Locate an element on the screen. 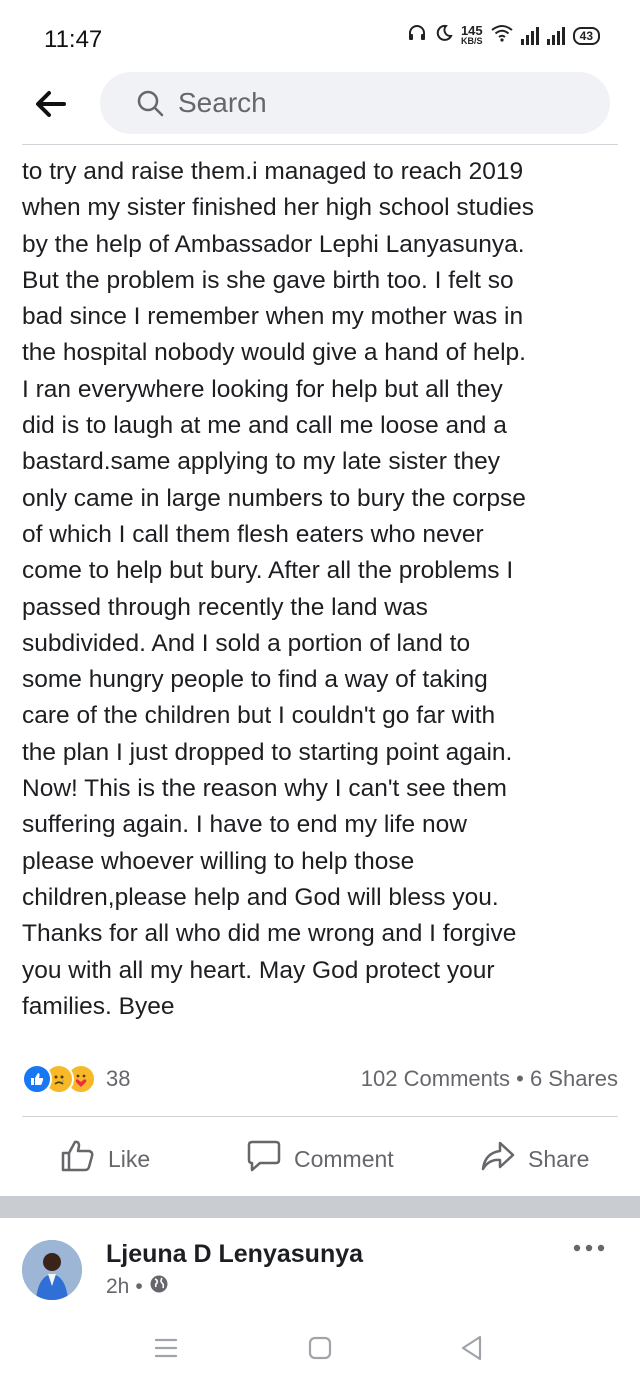 This screenshot has height=1386, width=640. commenter-name: Ljeuna D Lenyasunya is located at coordinates (234, 1254).